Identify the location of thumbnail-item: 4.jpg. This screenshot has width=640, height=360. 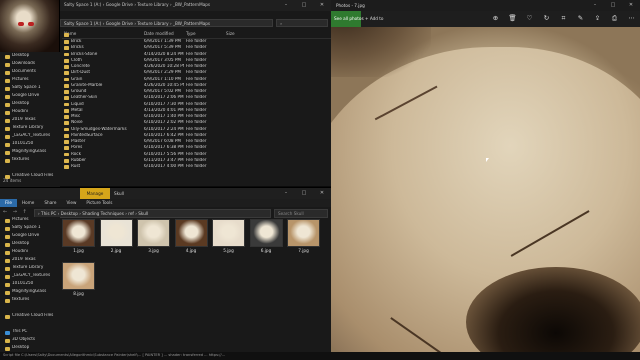
(191, 238).